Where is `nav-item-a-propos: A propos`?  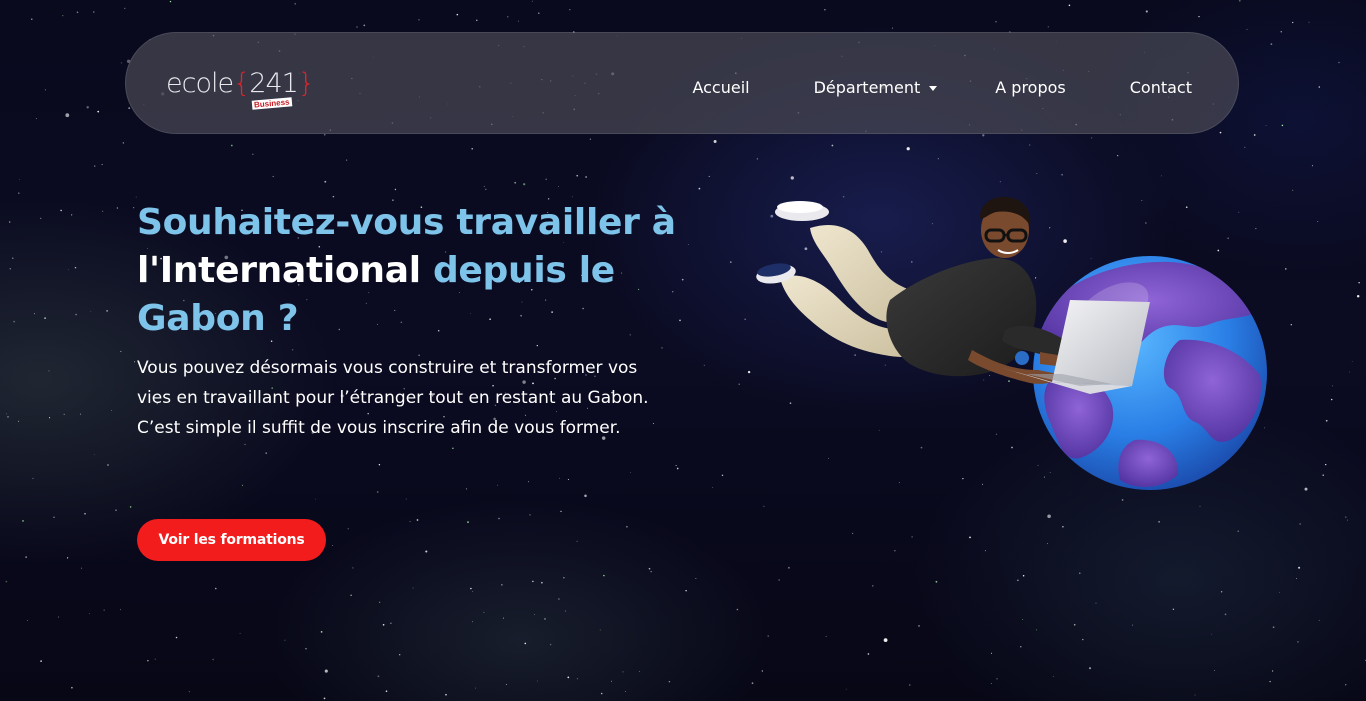 nav-item-a-propos: A propos is located at coordinates (1030, 88).